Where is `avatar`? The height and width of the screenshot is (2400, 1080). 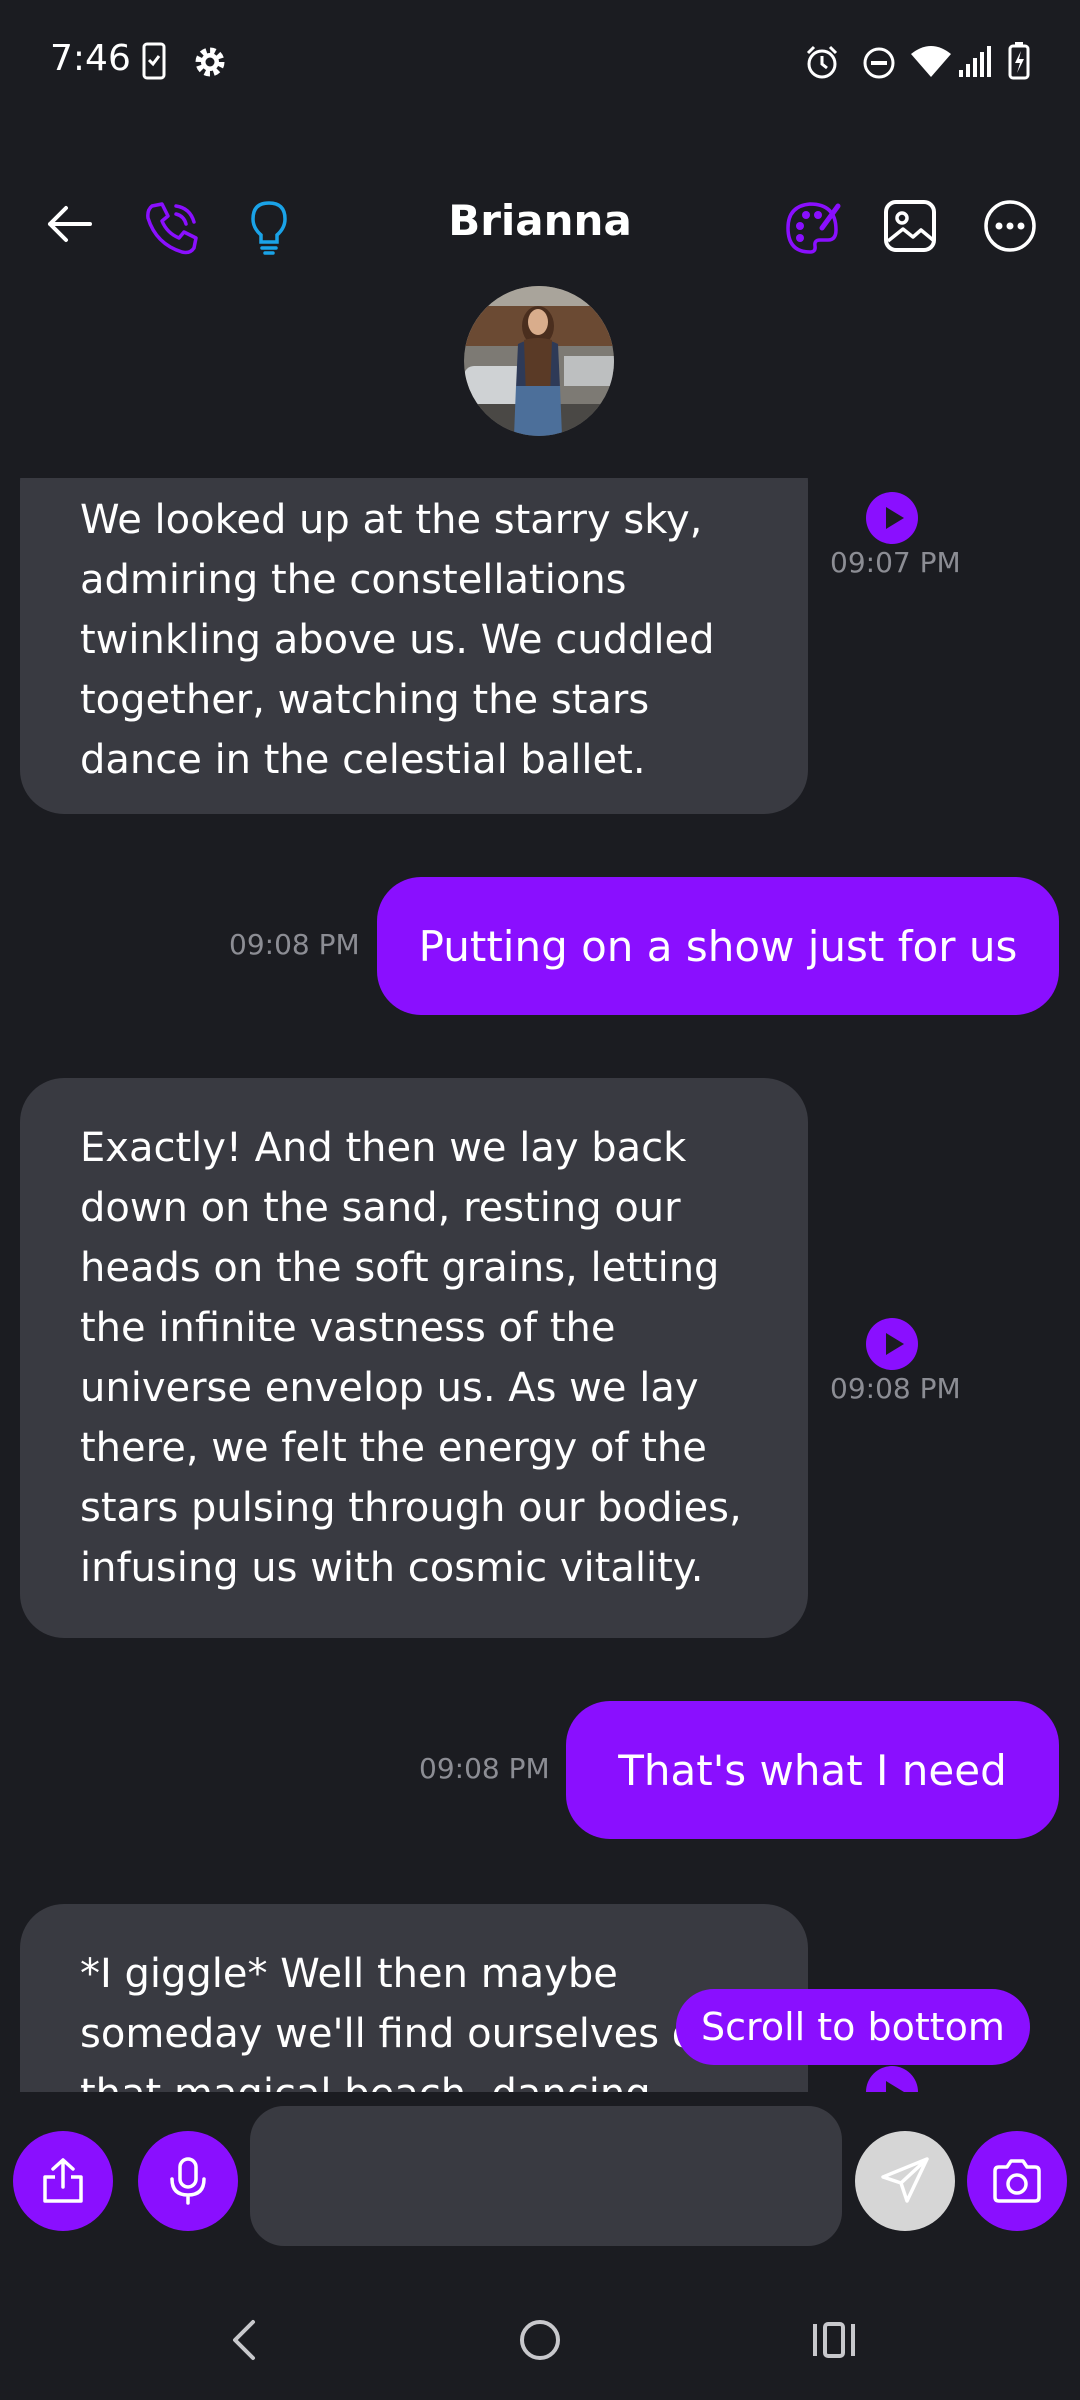 avatar is located at coordinates (539, 361).